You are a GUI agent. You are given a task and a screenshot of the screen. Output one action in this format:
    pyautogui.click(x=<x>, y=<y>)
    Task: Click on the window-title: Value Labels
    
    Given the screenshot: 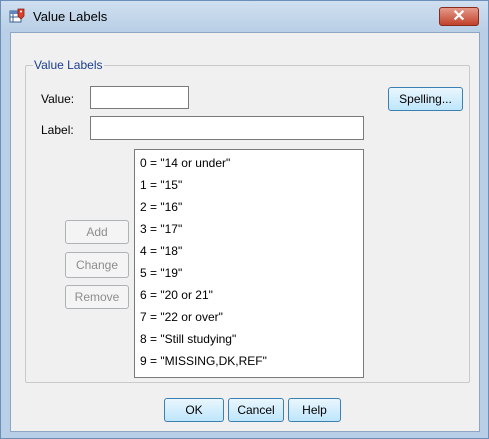 What is the action you would take?
    pyautogui.click(x=70, y=16)
    